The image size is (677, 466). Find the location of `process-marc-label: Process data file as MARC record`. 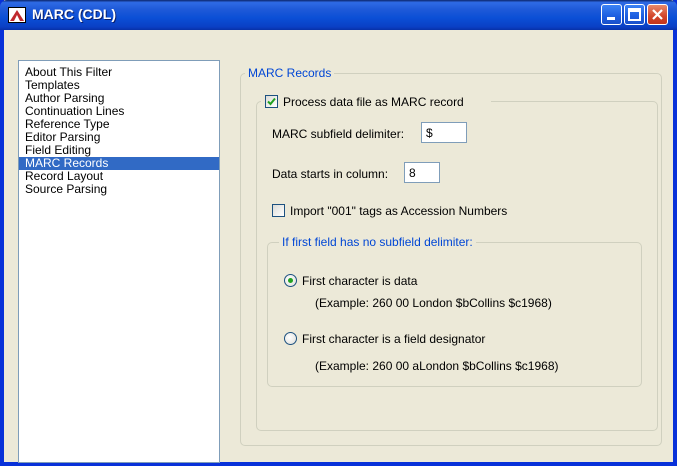

process-marc-label: Process data file as MARC record is located at coordinates (373, 102).